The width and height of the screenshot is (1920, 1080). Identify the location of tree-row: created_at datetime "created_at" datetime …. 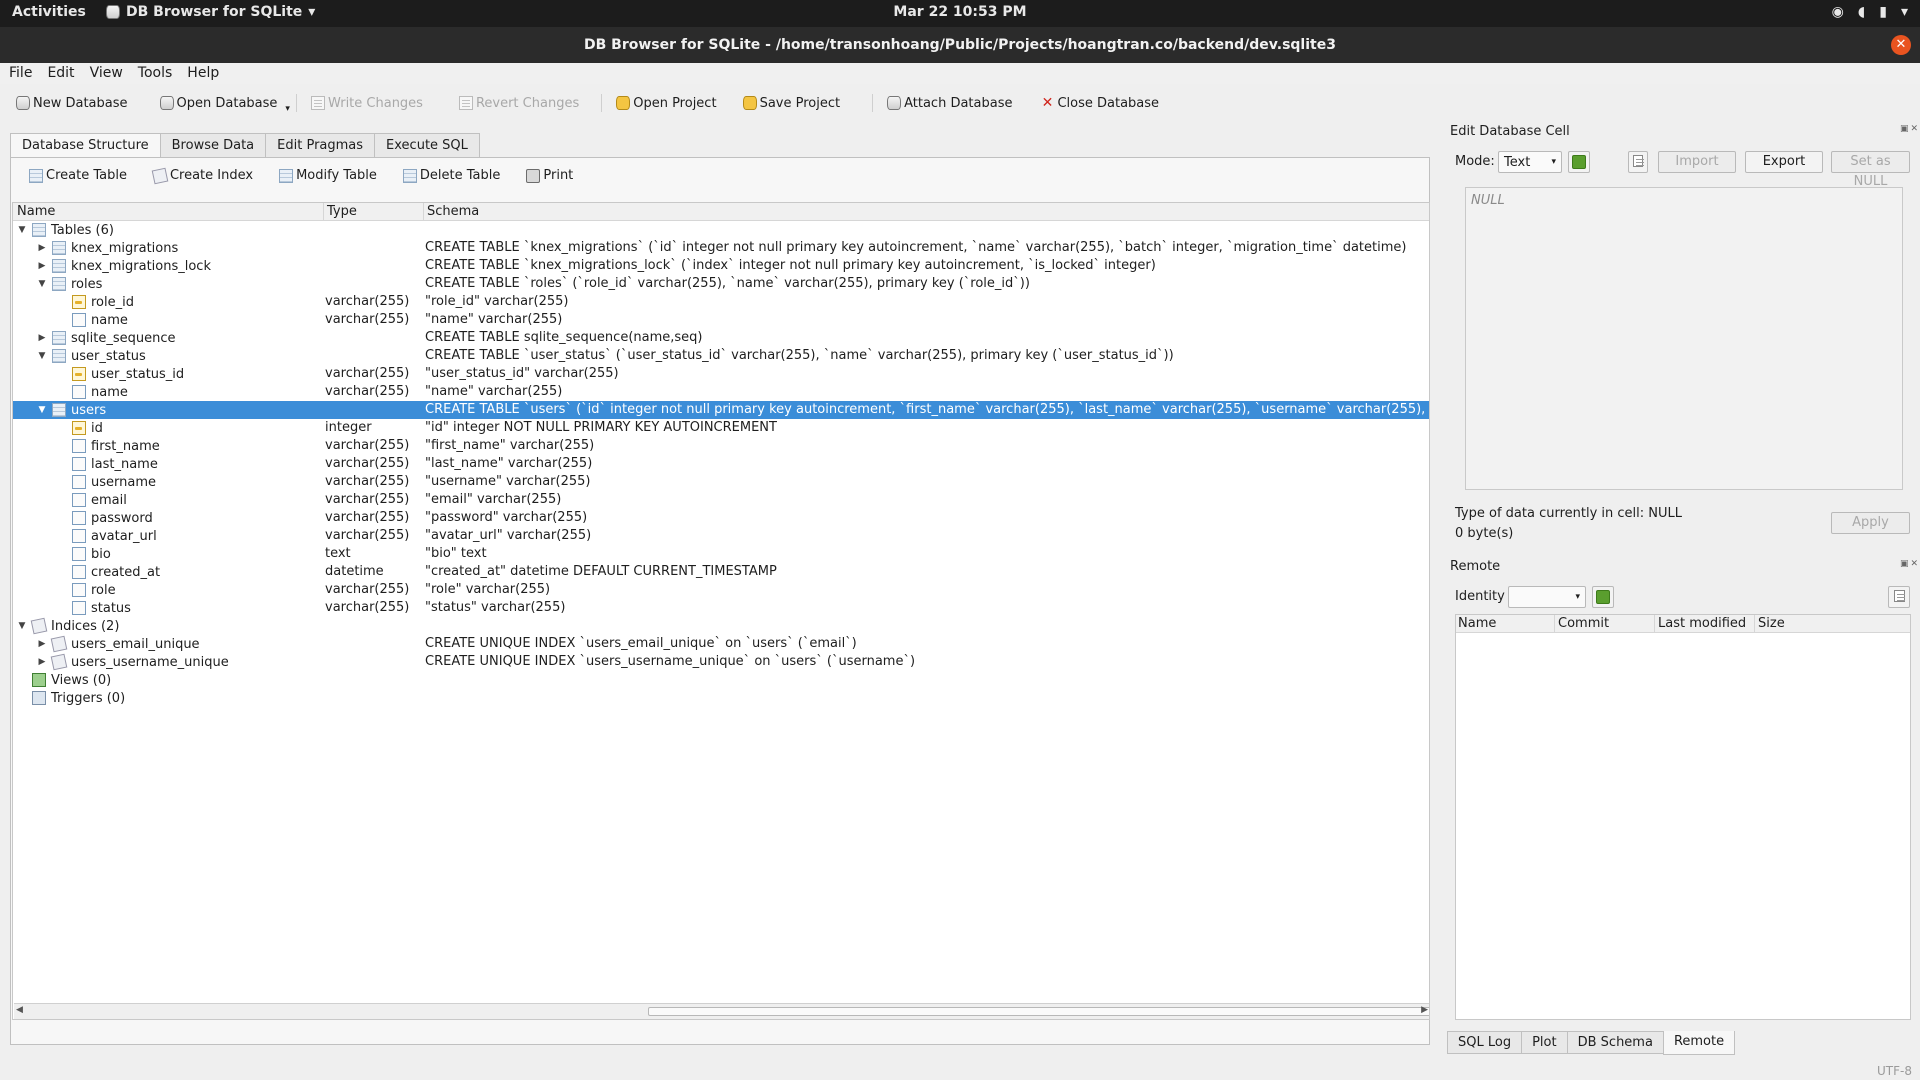
(721, 572).